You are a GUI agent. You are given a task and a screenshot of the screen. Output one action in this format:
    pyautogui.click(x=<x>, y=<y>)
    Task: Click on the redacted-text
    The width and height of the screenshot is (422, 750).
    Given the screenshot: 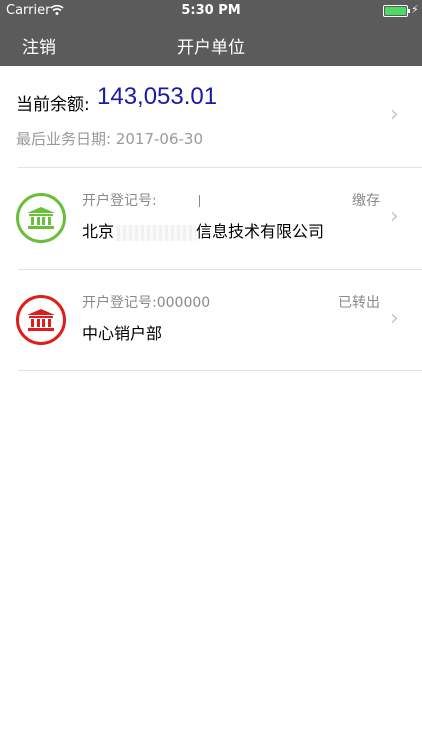 What is the action you would take?
    pyautogui.click(x=155, y=232)
    